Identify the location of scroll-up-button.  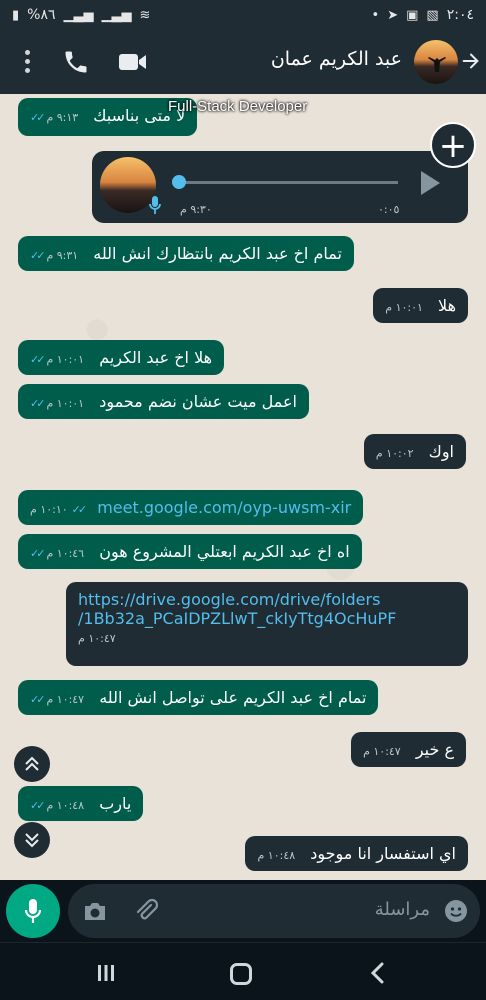
(32, 764).